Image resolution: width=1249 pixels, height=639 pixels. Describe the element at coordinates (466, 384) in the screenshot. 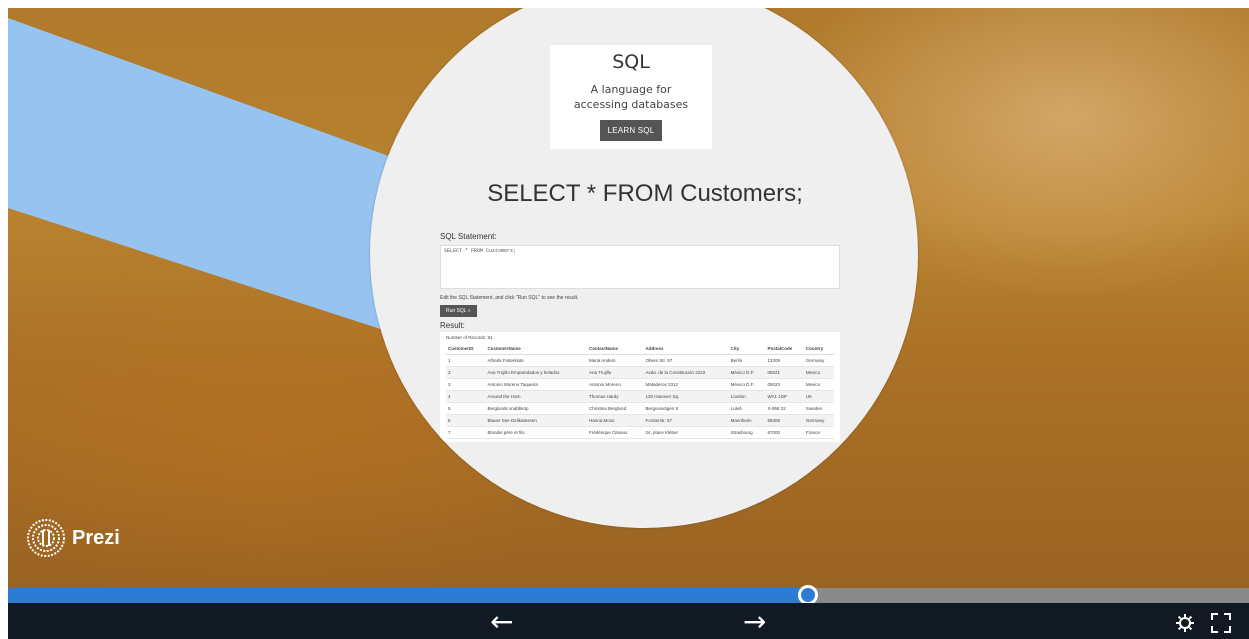

I see `table-cell: 3` at that location.